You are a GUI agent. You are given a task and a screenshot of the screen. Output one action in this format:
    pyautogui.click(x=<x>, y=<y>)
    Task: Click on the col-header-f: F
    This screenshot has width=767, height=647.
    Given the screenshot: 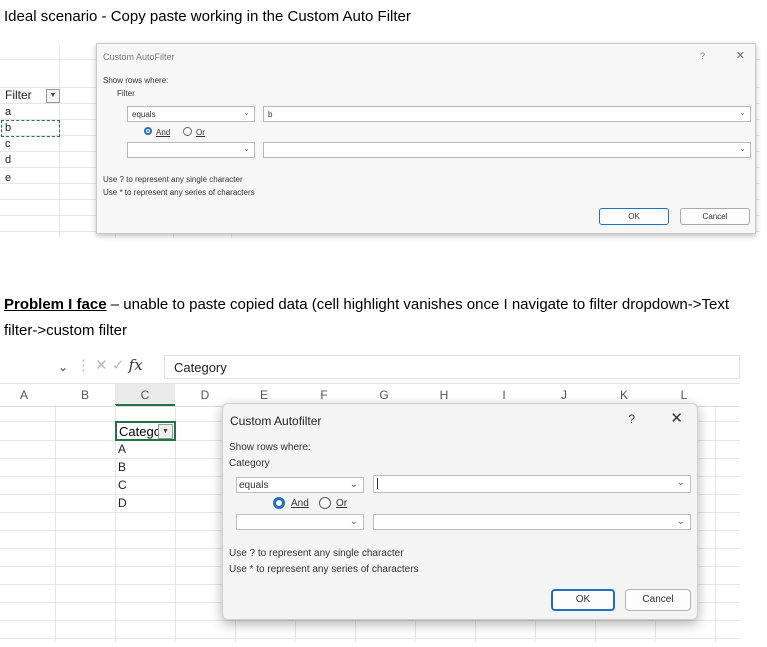 What is the action you would take?
    pyautogui.click(x=324, y=395)
    